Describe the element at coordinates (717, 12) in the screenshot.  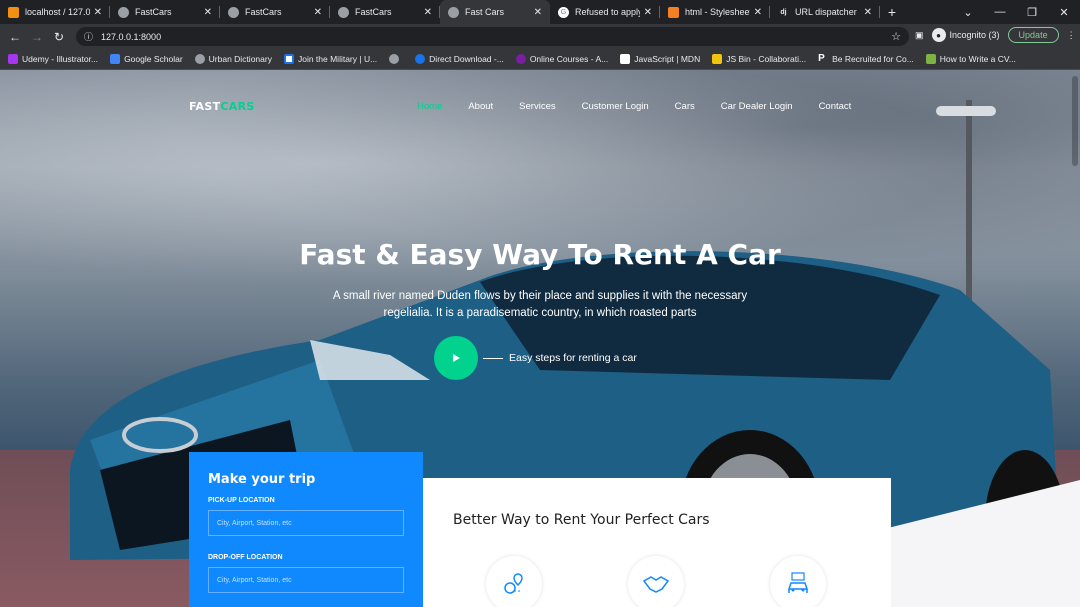
I see `tab-title: html - Stylesheet` at that location.